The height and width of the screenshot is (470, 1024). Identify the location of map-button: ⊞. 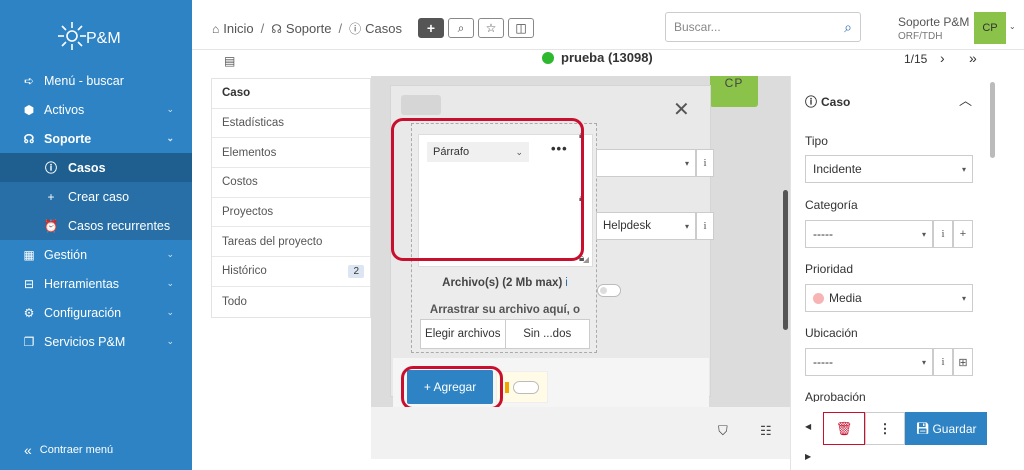
(963, 362).